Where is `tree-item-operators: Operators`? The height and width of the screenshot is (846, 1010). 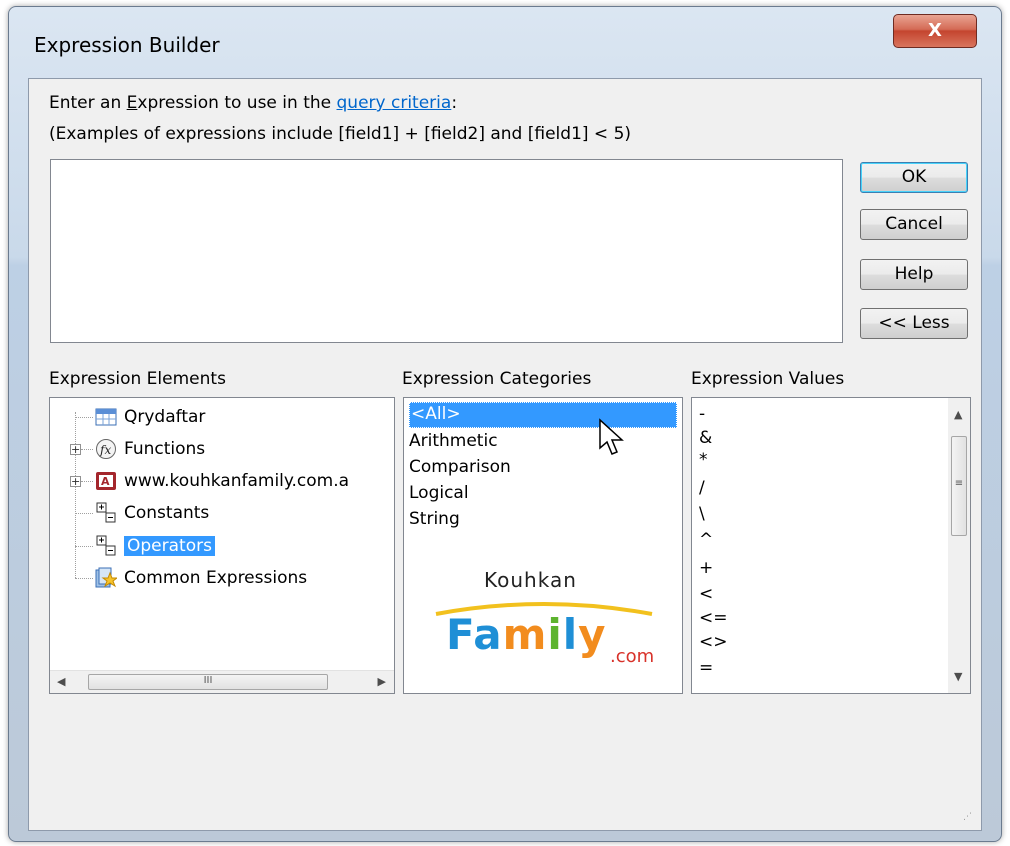 tree-item-operators: Operators is located at coordinates (155, 546).